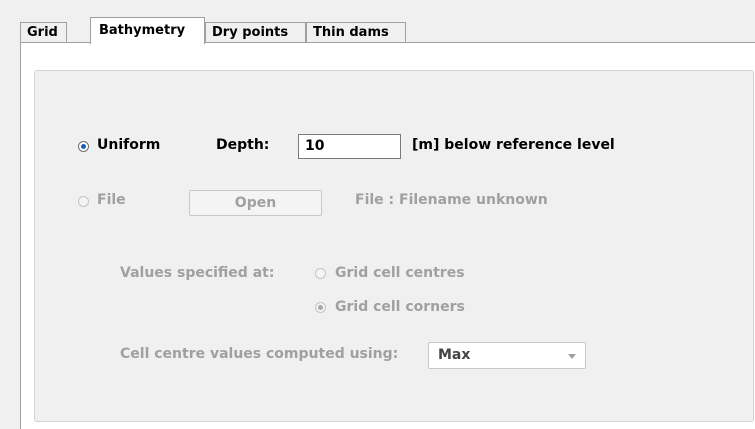  Describe the element at coordinates (572, 356) in the screenshot. I see `chevron-down-icon` at that location.